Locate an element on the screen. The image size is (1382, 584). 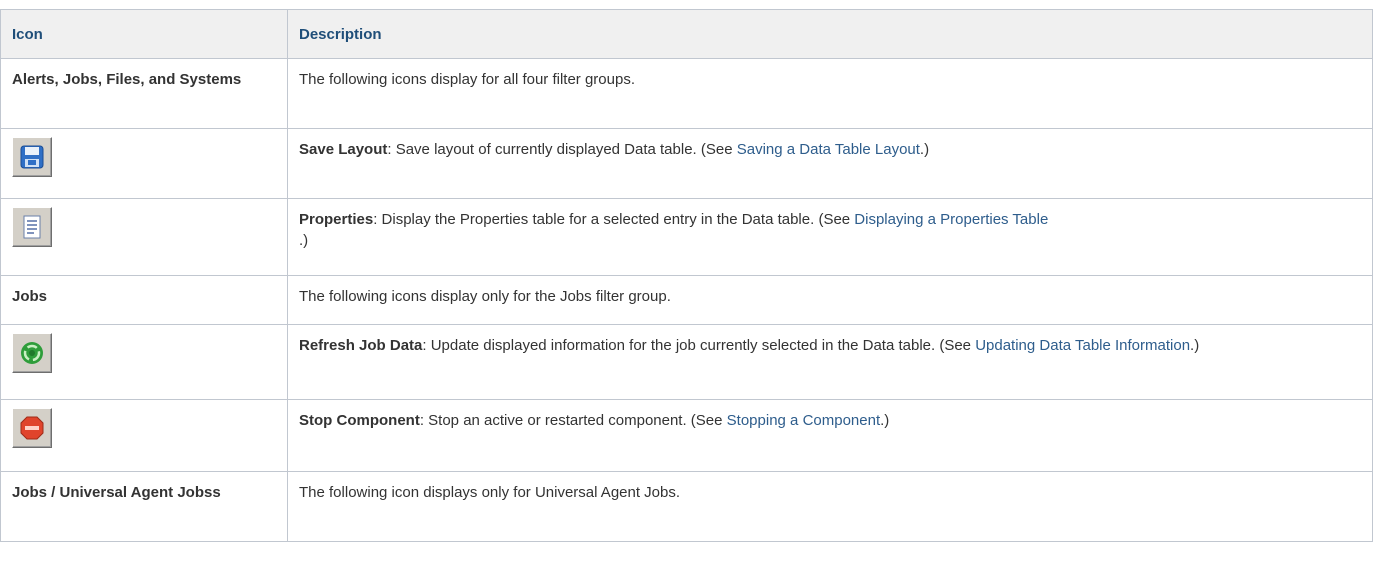
stop-component-button is located at coordinates (32, 428).